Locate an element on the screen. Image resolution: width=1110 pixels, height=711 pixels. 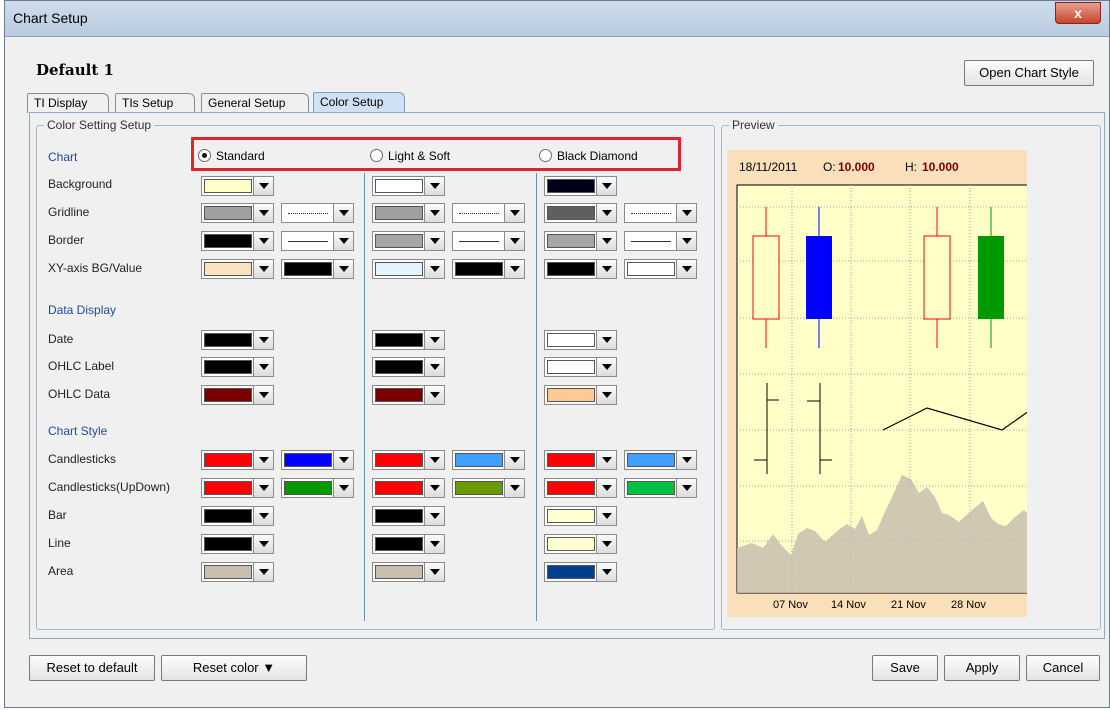
tab-ti-display: TI Display is located at coordinates (68, 103).